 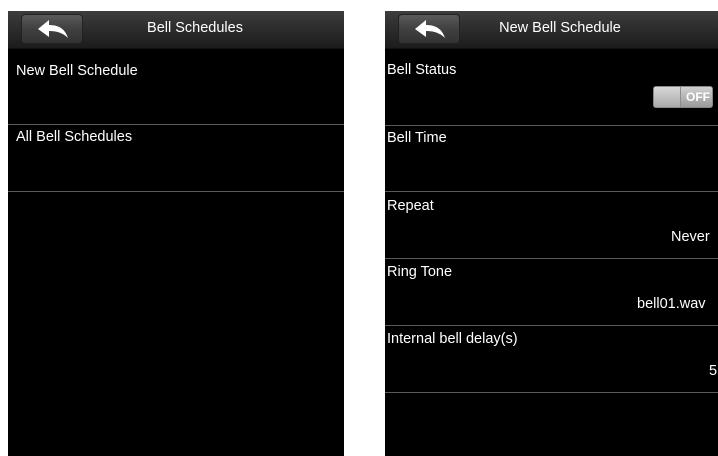 I want to click on field-label: Bell Time, so click(x=417, y=138).